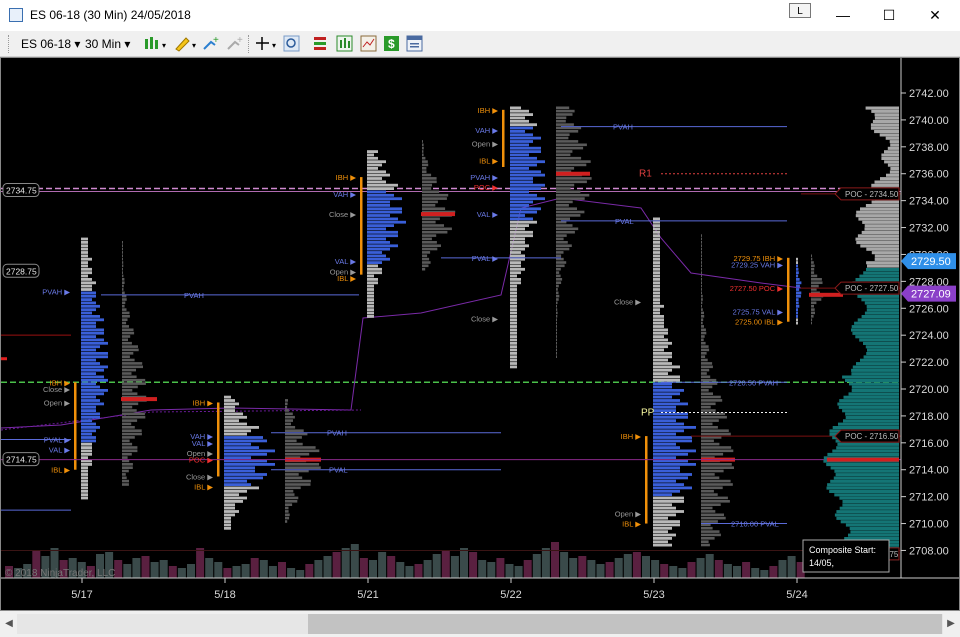 Image resolution: width=960 pixels, height=637 pixels. Describe the element at coordinates (800, 10) in the screenshot. I see `link-button: L` at that location.